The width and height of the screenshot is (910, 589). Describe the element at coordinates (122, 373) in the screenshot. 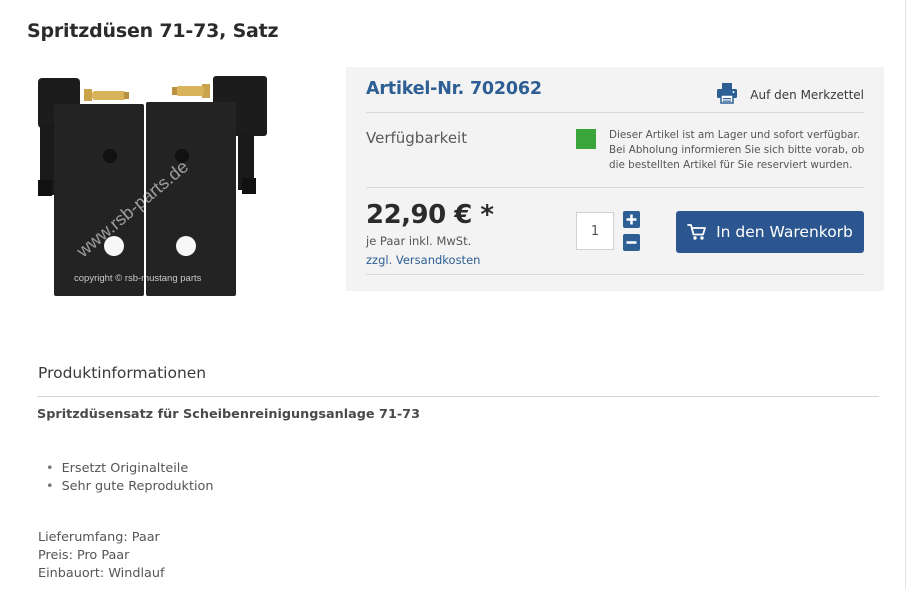

I see `product-info-heading: Produktinformationen` at that location.